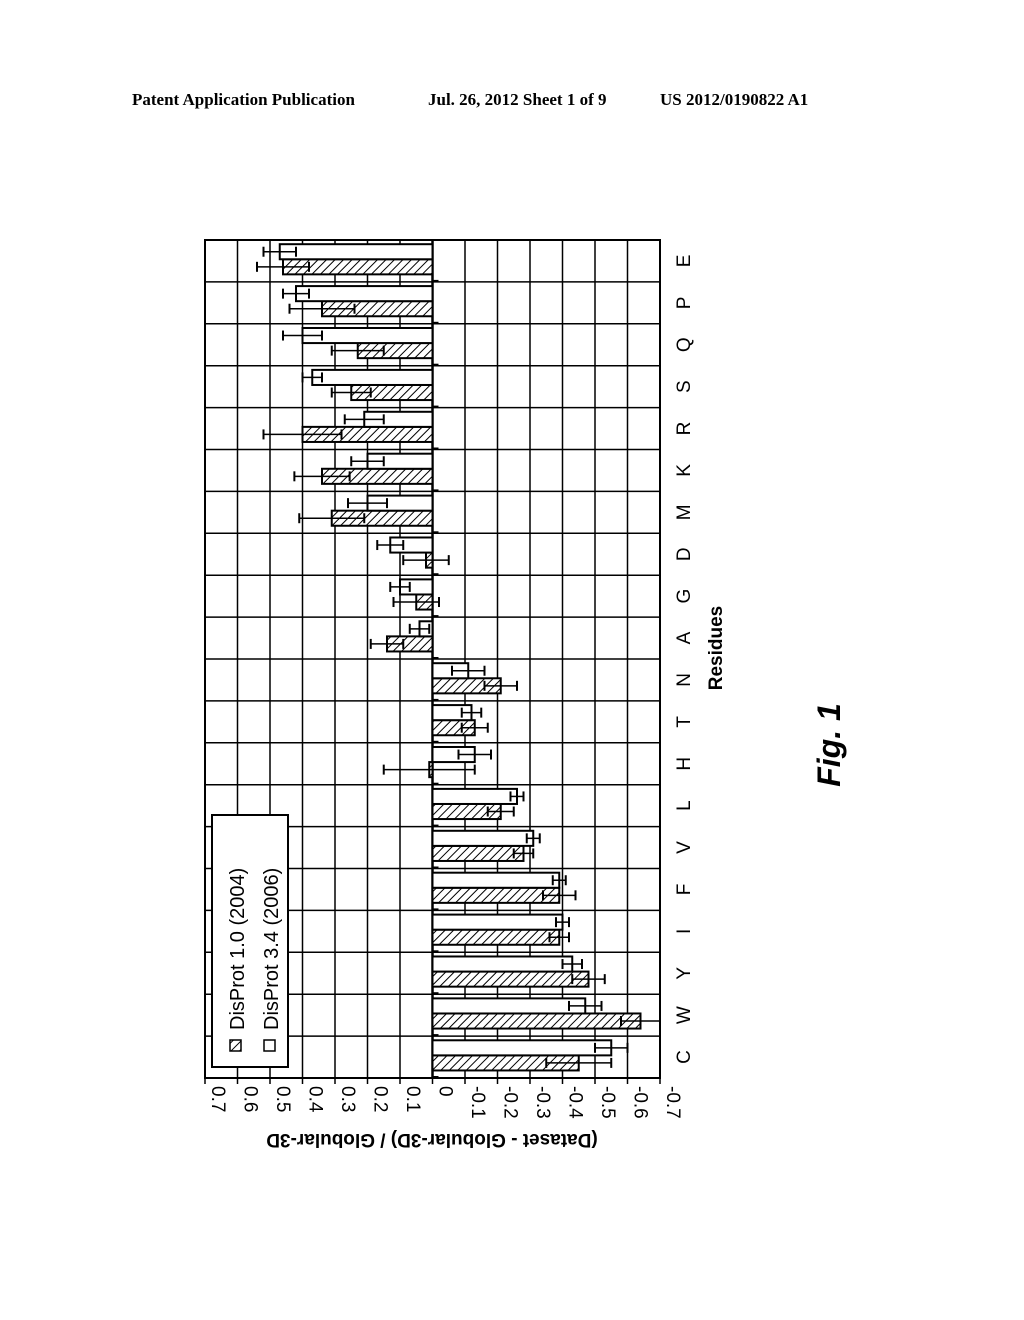 The image size is (1024, 1320). What do you see at coordinates (238, 949) in the screenshot?
I see `legend-label-disprot-1-0: DisProt 1.0 (2004)` at bounding box center [238, 949].